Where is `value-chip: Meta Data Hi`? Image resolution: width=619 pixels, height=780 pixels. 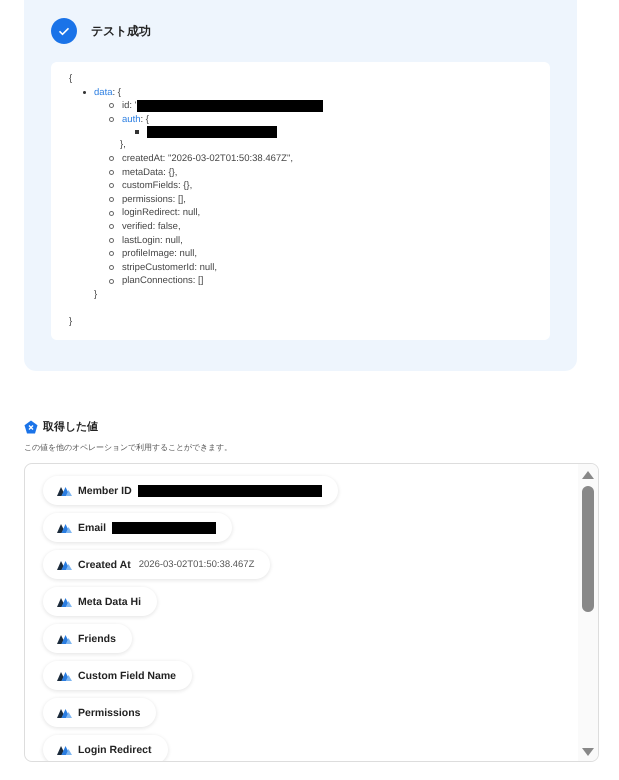 value-chip: Meta Data Hi is located at coordinates (100, 601).